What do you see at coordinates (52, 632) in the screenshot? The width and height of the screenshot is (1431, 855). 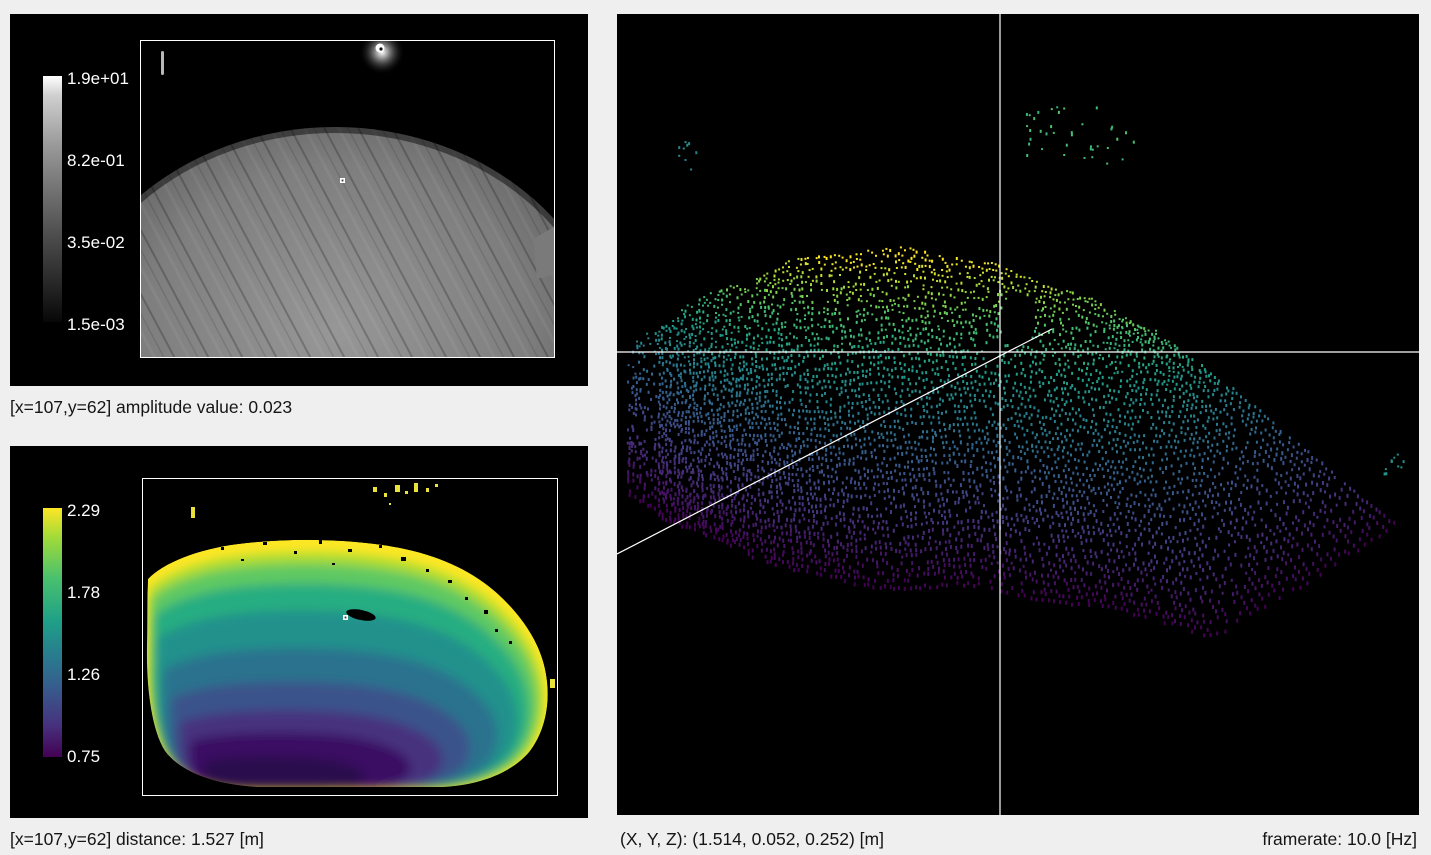 I see `distance-colorbar` at bounding box center [52, 632].